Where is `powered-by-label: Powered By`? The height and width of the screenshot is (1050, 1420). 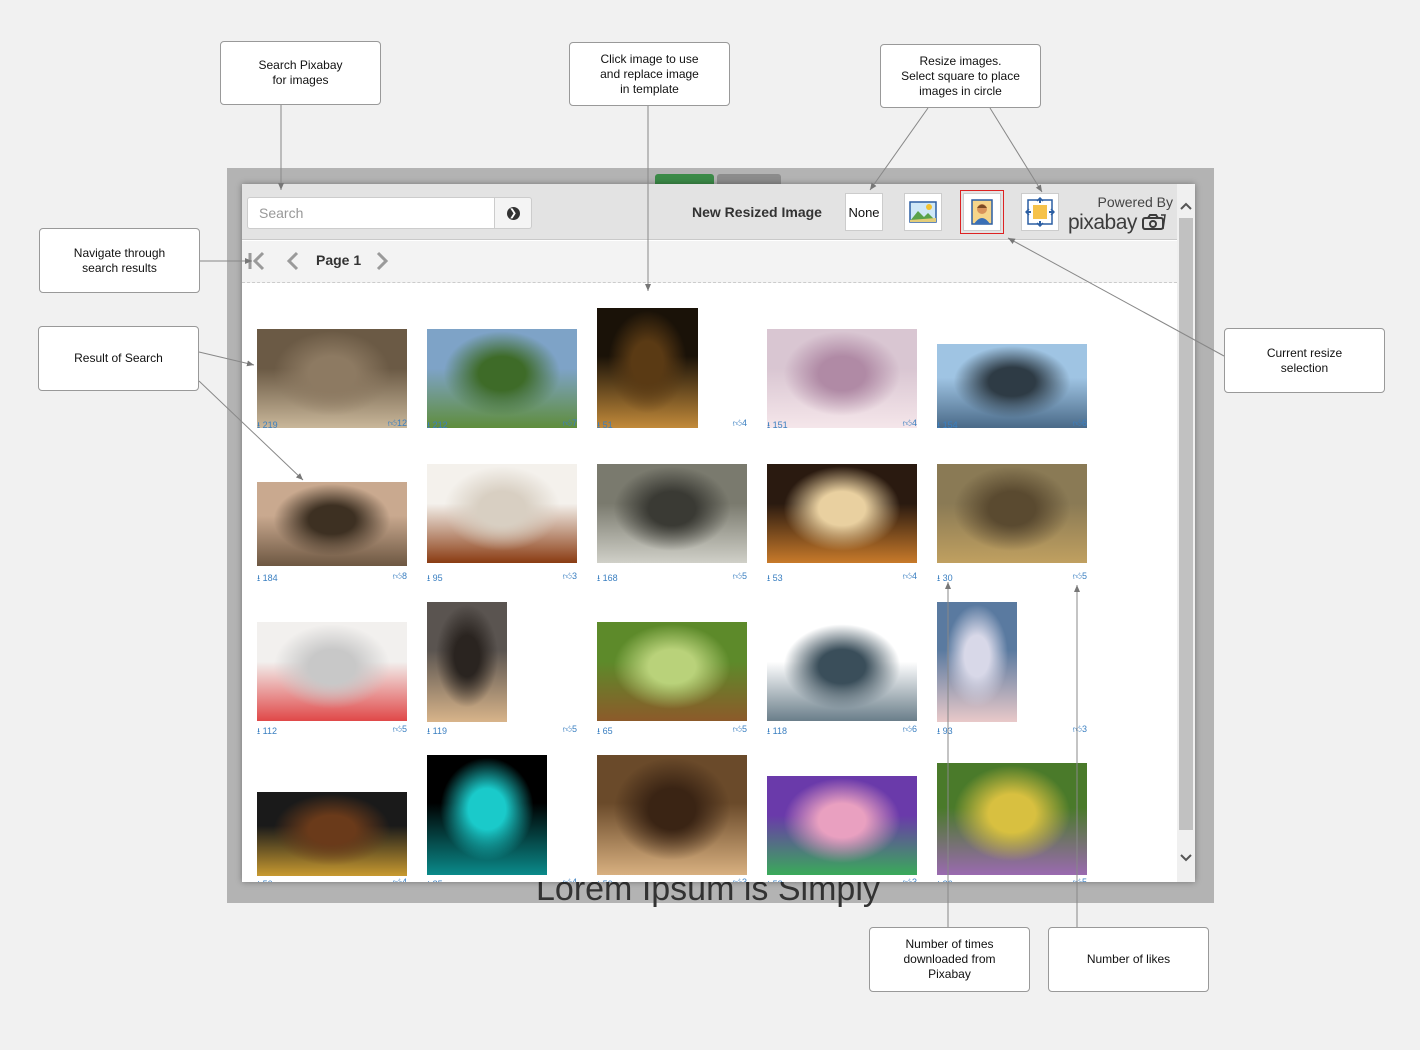 powered-by-label: Powered By is located at coordinates (1135, 202).